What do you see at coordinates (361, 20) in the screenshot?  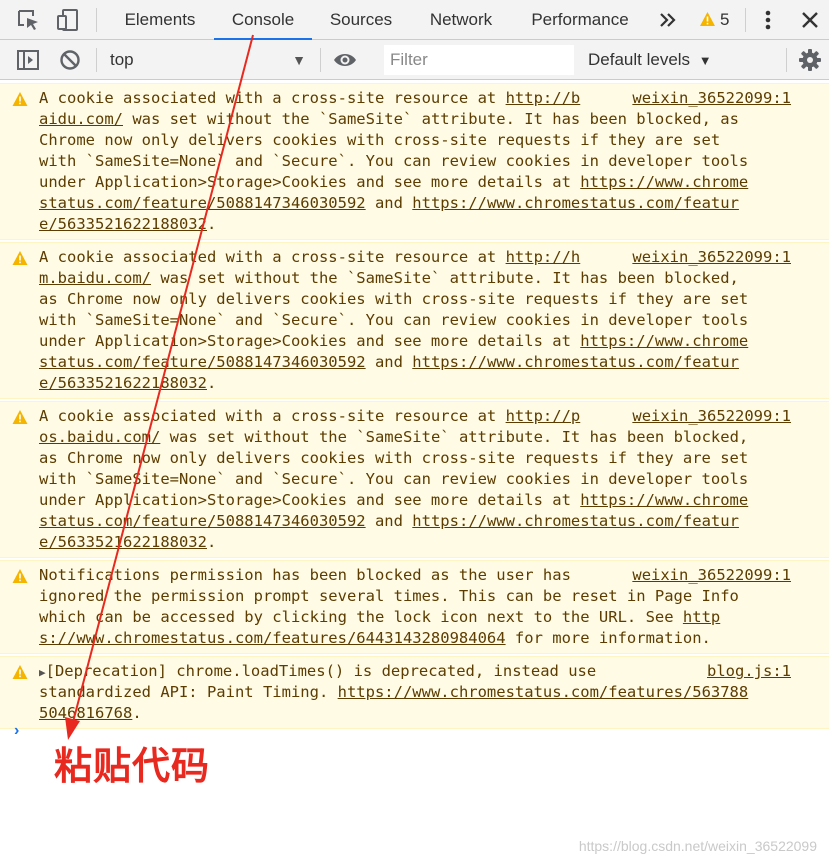 I see `tab-sources: Sources` at bounding box center [361, 20].